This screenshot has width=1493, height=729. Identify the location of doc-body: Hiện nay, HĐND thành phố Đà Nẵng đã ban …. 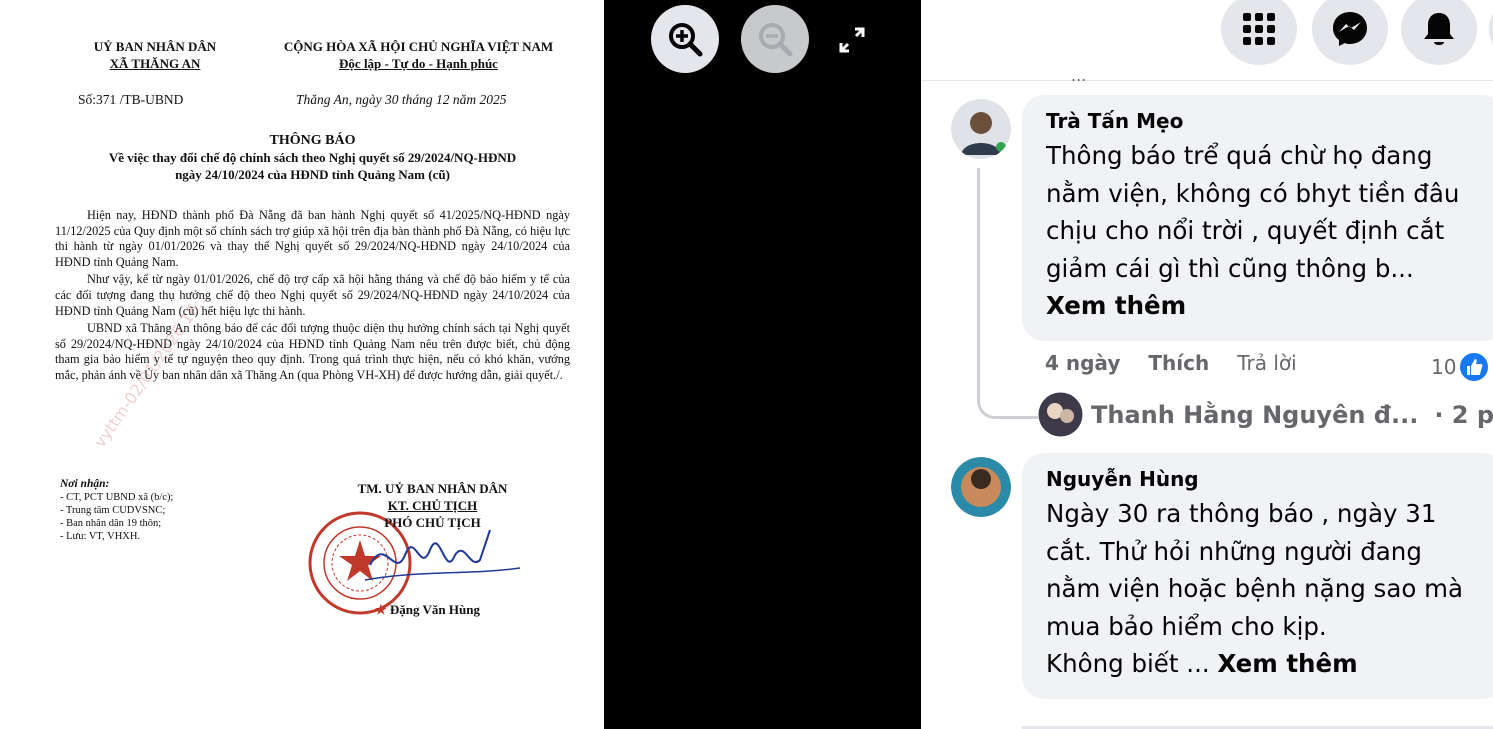
(312, 297).